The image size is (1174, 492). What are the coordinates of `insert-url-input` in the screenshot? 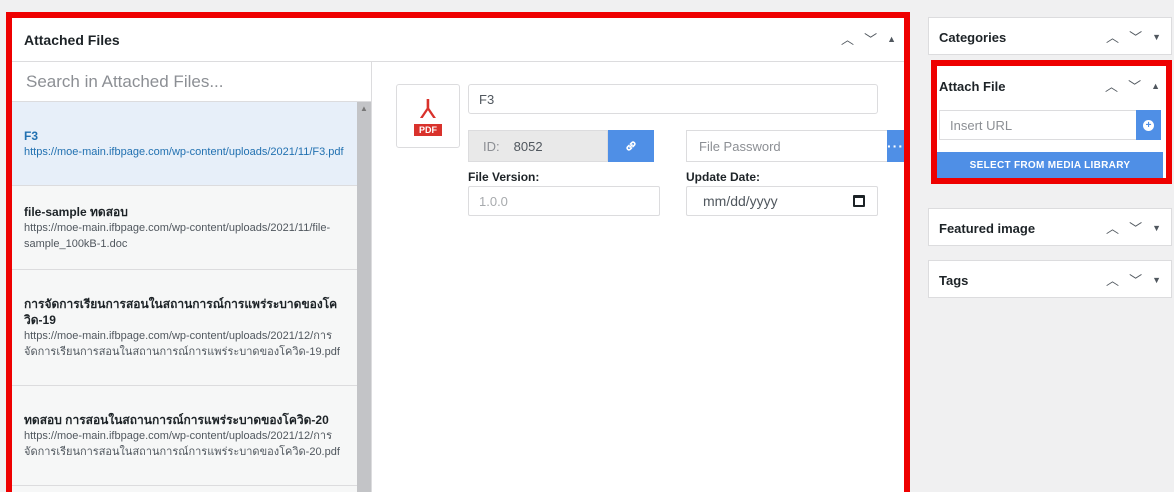 It's located at (1037, 125).